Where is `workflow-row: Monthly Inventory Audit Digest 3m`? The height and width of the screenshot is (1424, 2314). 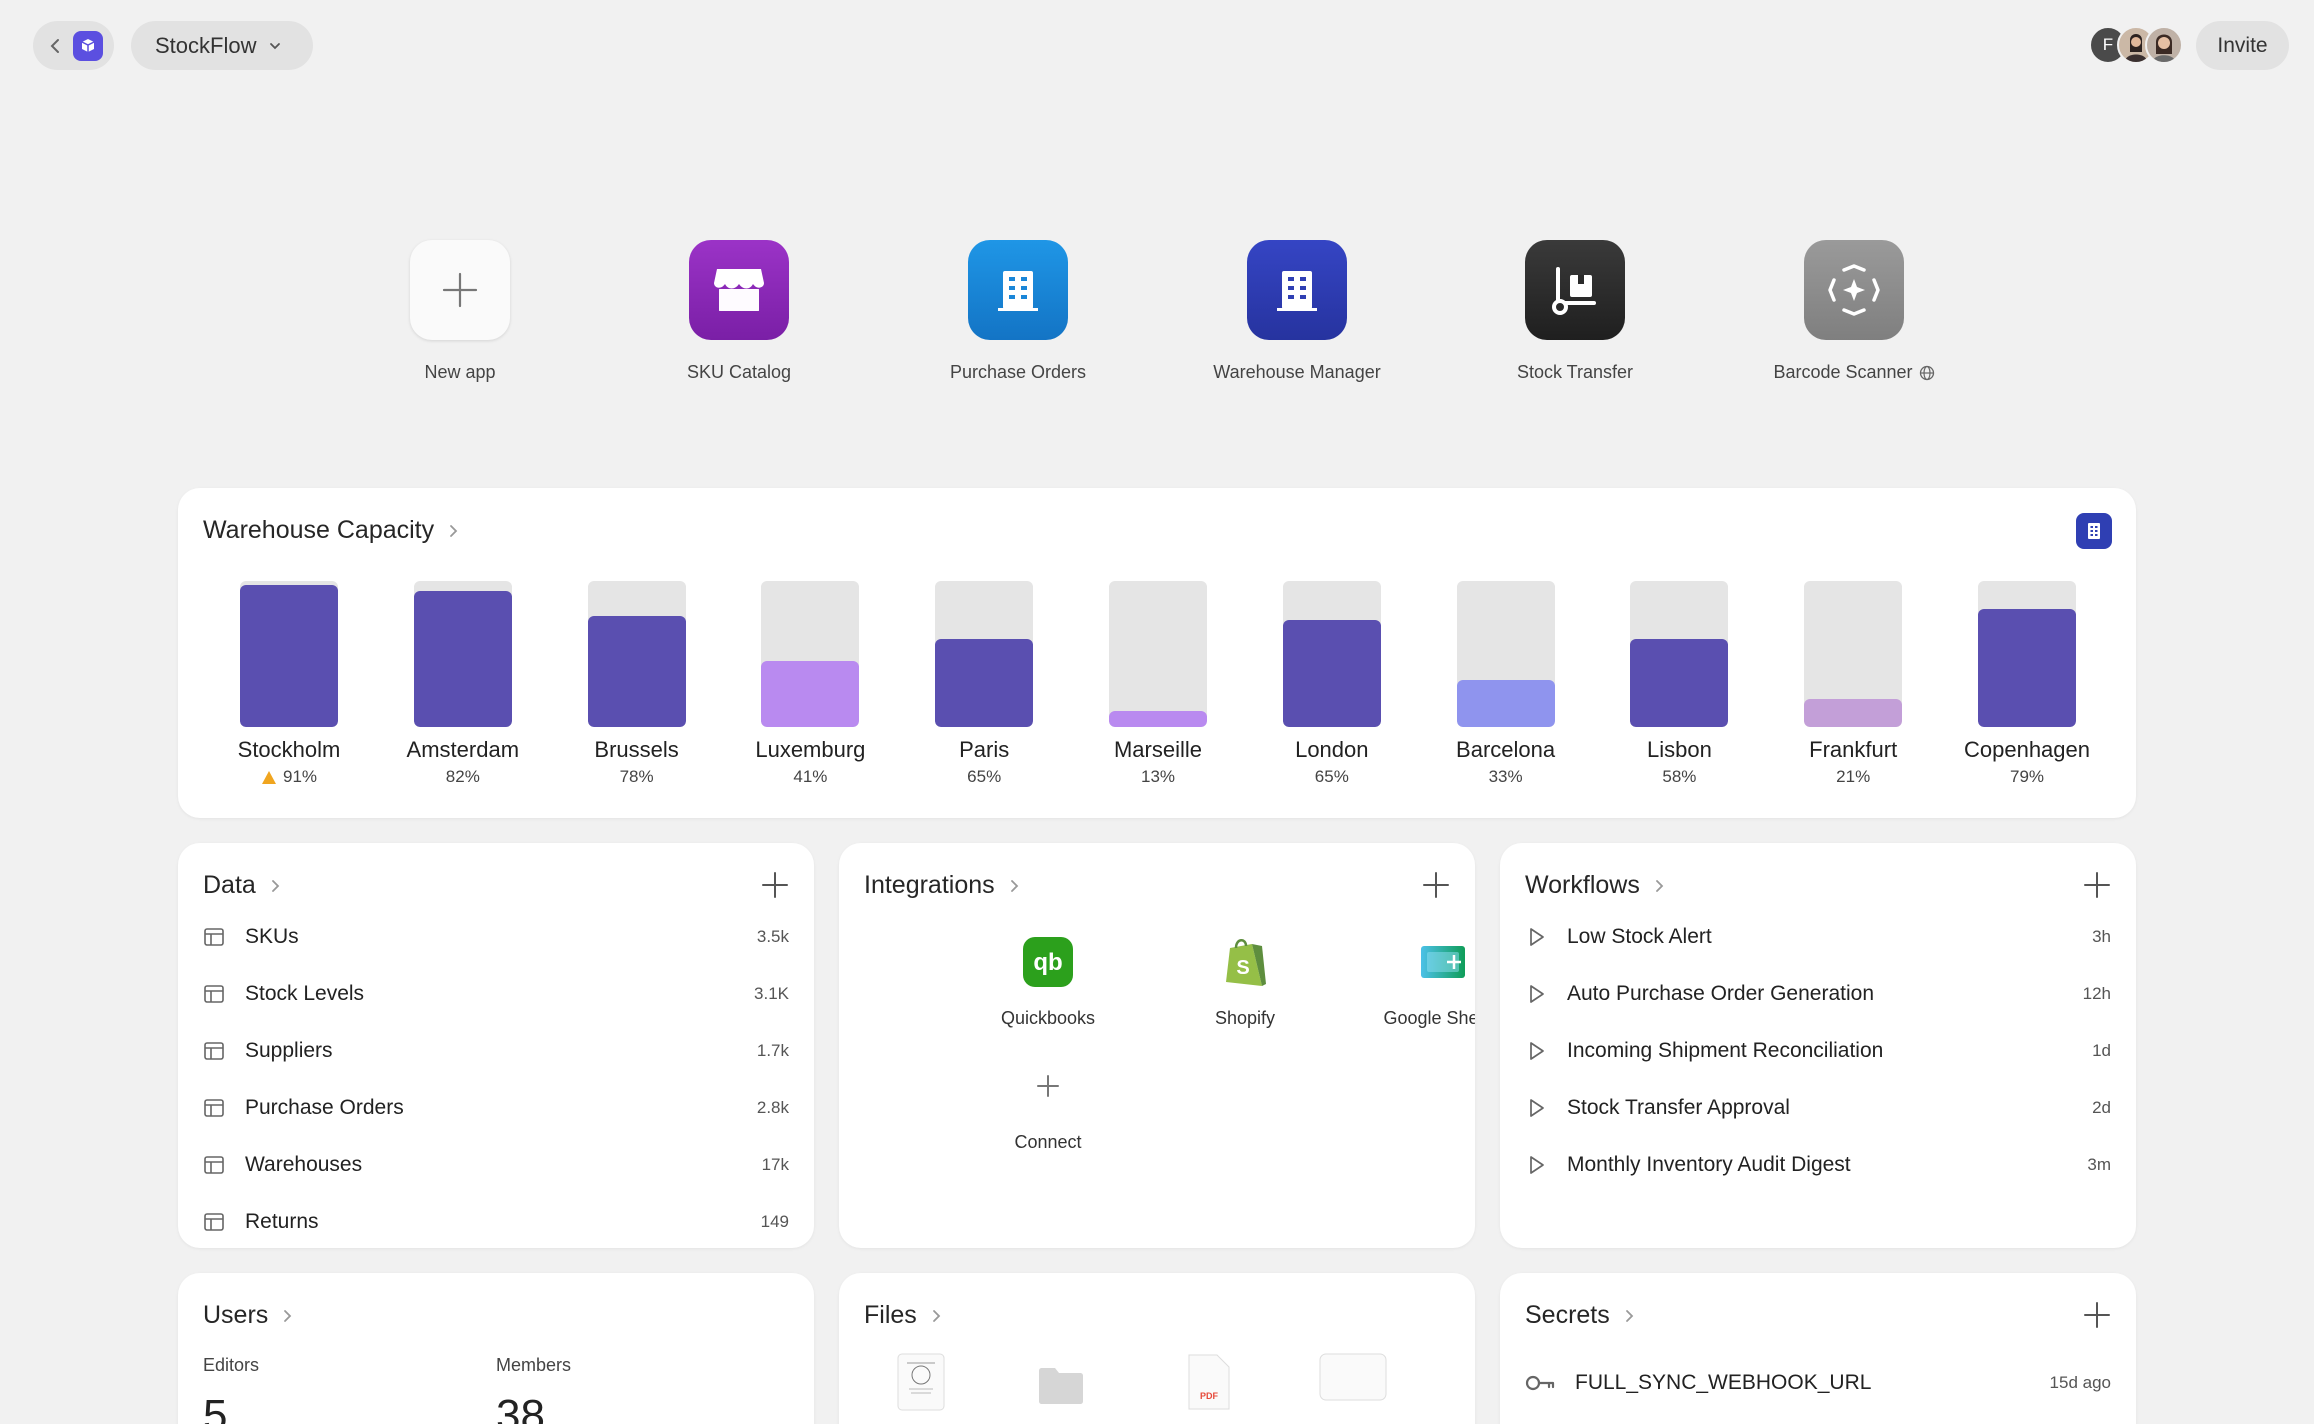 workflow-row: Monthly Inventory Audit Digest 3m is located at coordinates (1818, 1165).